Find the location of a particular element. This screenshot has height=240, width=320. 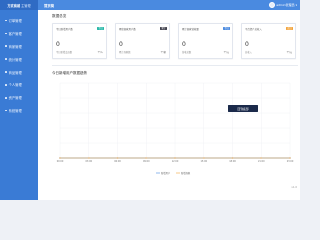

x-tick-label: 06:00 is located at coordinates (117, 161).